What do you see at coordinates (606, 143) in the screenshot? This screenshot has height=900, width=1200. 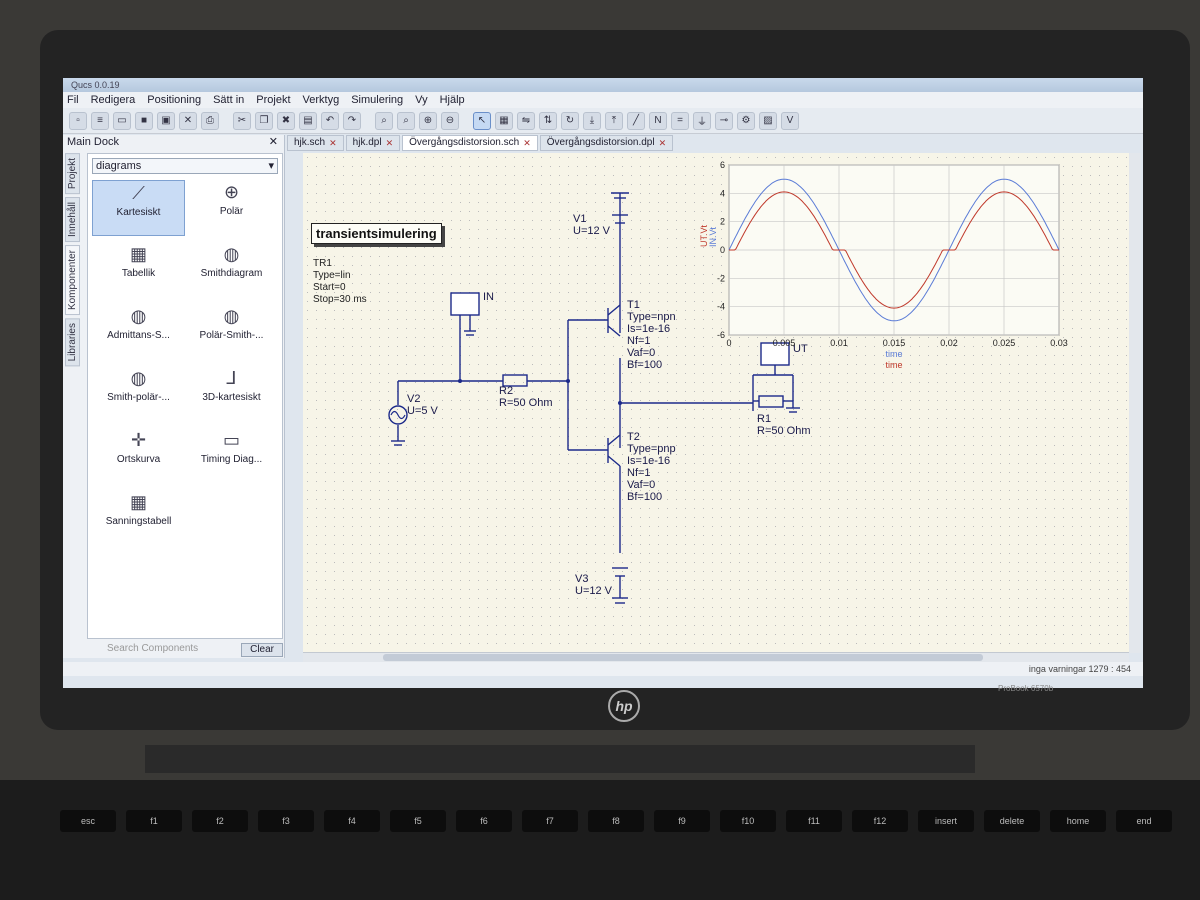 I see `tab-overgangsdistorsion-dpl: Övergångsdistorsion.dpl ✕` at bounding box center [606, 143].